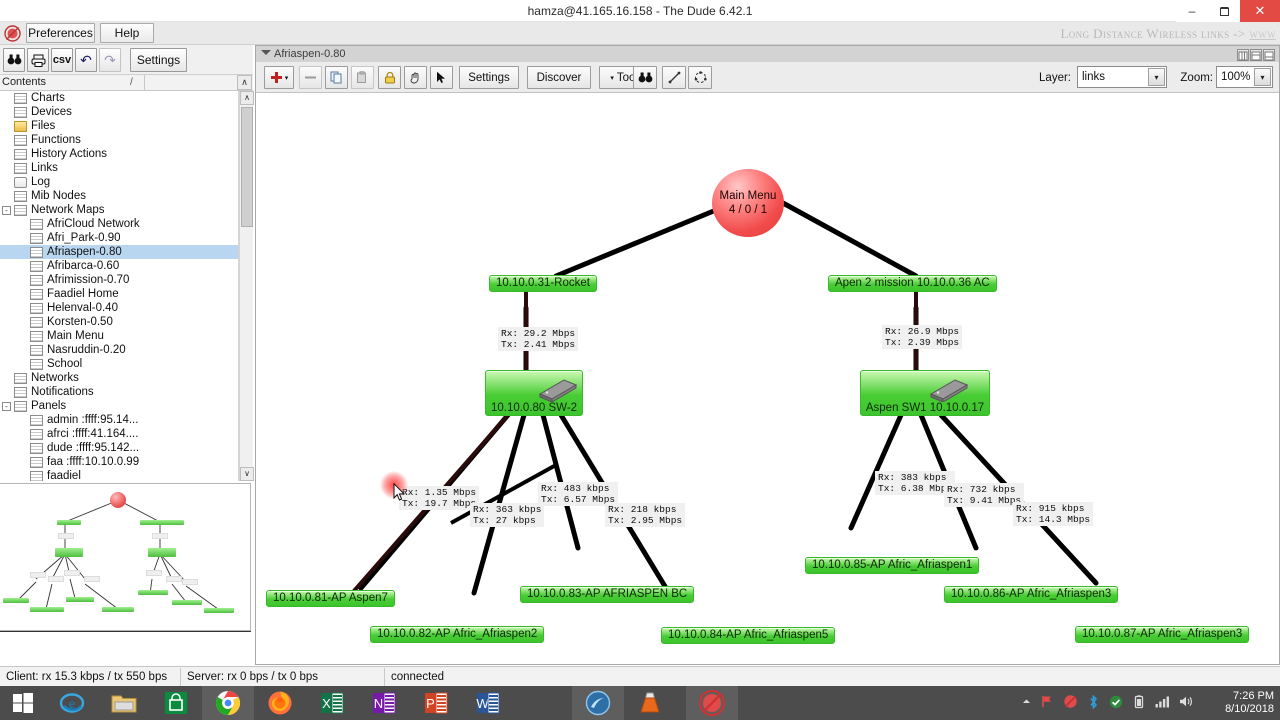  What do you see at coordinates (60, 33) in the screenshot?
I see `preferences-button: Preferences` at bounding box center [60, 33].